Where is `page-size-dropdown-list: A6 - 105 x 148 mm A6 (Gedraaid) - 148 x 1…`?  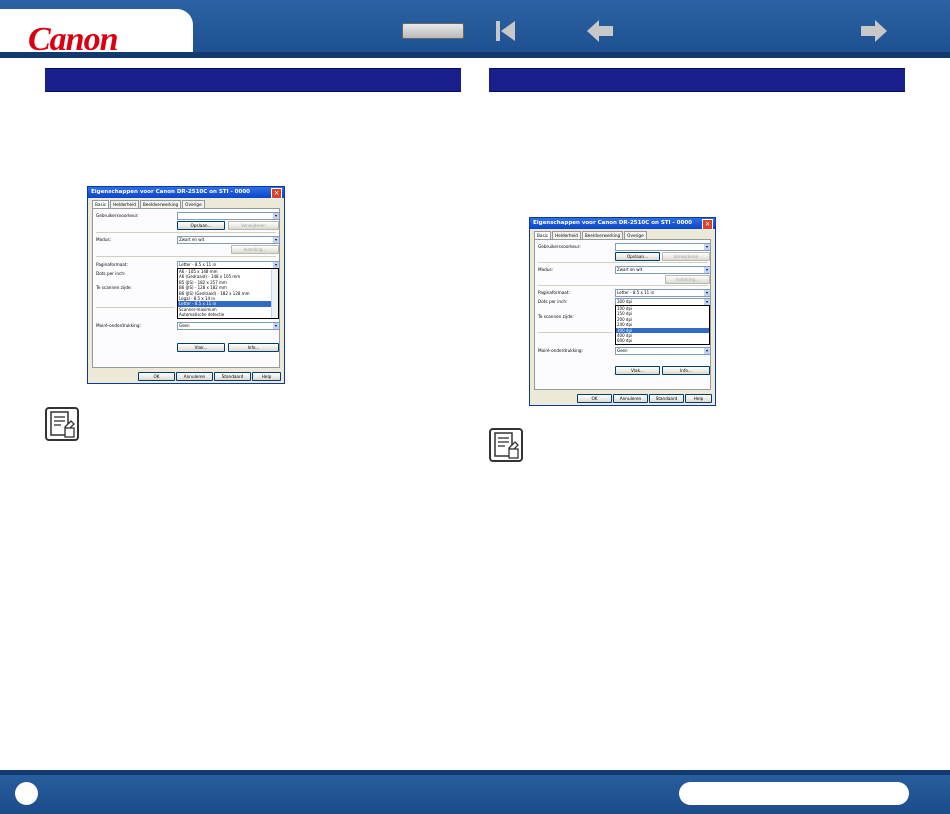
page-size-dropdown-list: A6 - 105 x 148 mm A6 (Gedraaid) - 148 x 1… is located at coordinates (228, 293).